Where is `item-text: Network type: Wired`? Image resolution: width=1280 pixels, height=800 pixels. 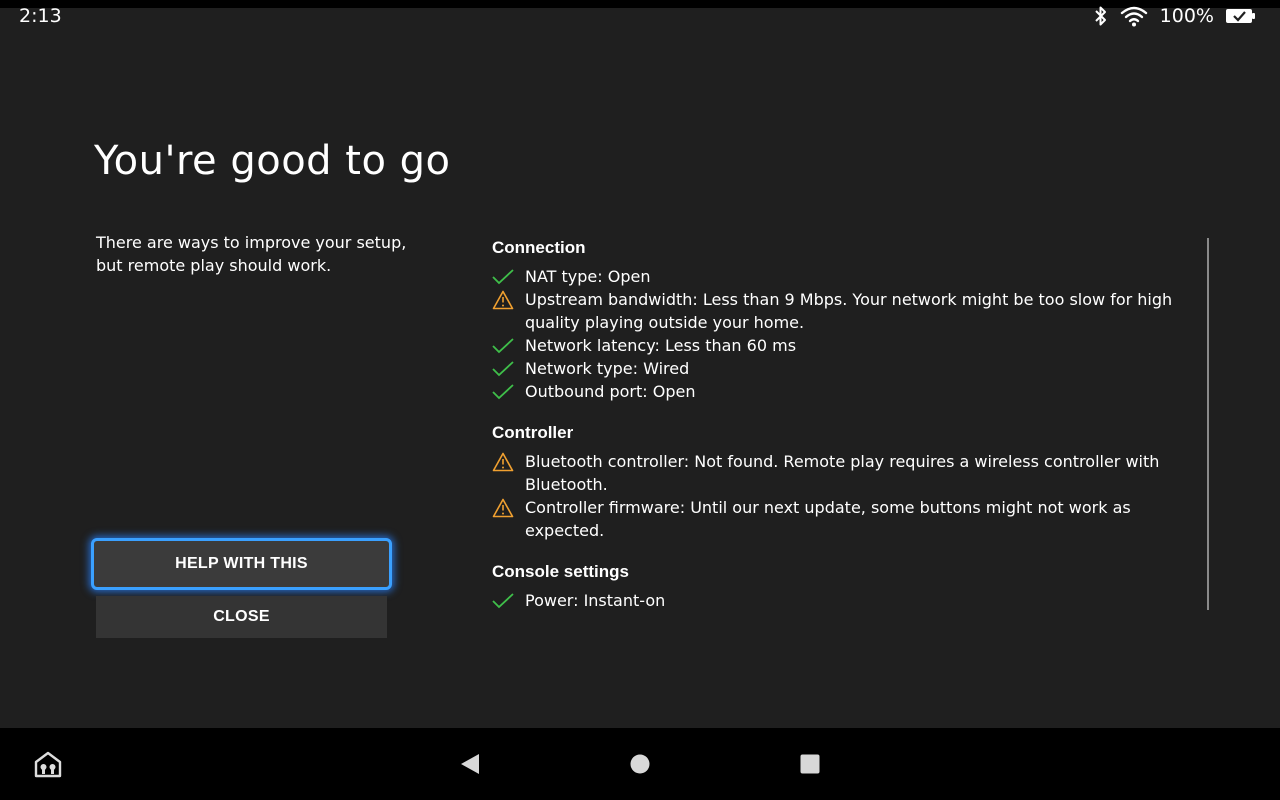 item-text: Network type: Wired is located at coordinates (607, 368).